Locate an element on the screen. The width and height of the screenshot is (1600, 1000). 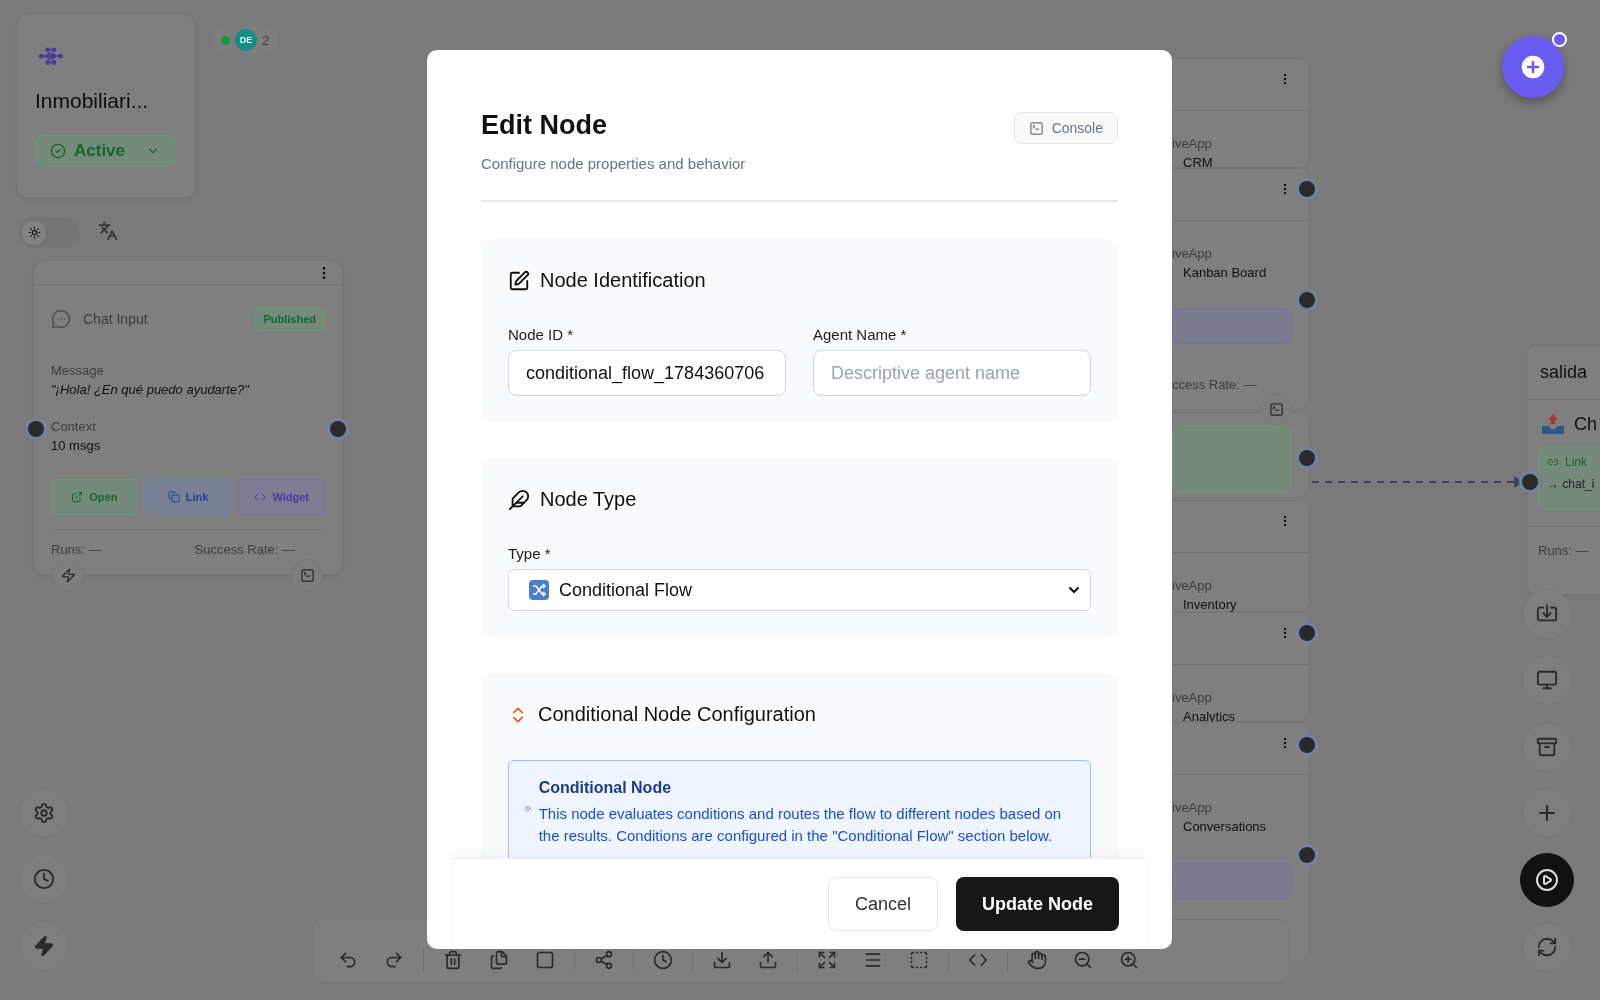
link-target: → chat_i is located at coordinates (1571, 484).